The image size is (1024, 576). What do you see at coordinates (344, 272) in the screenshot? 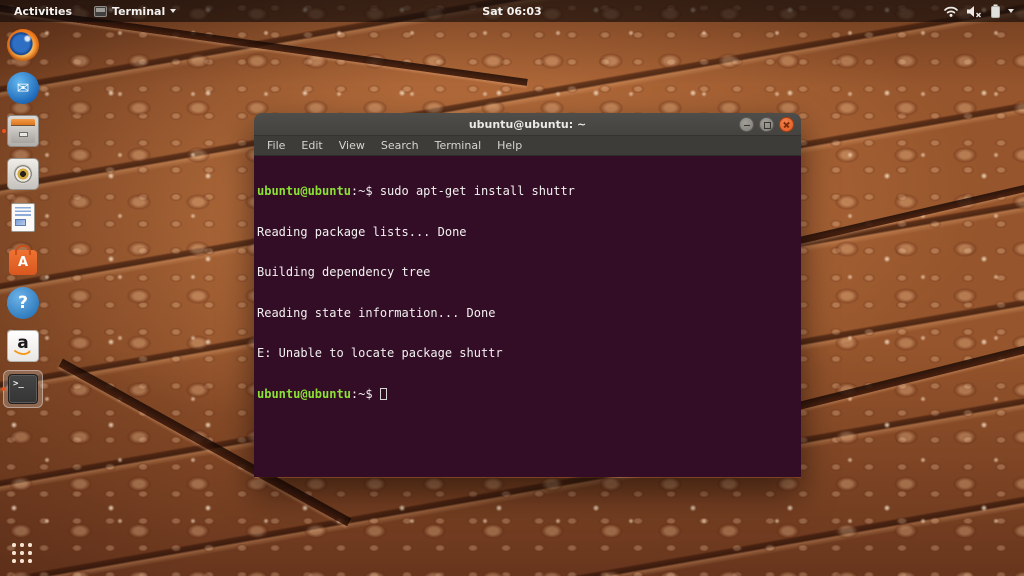
I see `output-line: Building dependency tree` at bounding box center [344, 272].